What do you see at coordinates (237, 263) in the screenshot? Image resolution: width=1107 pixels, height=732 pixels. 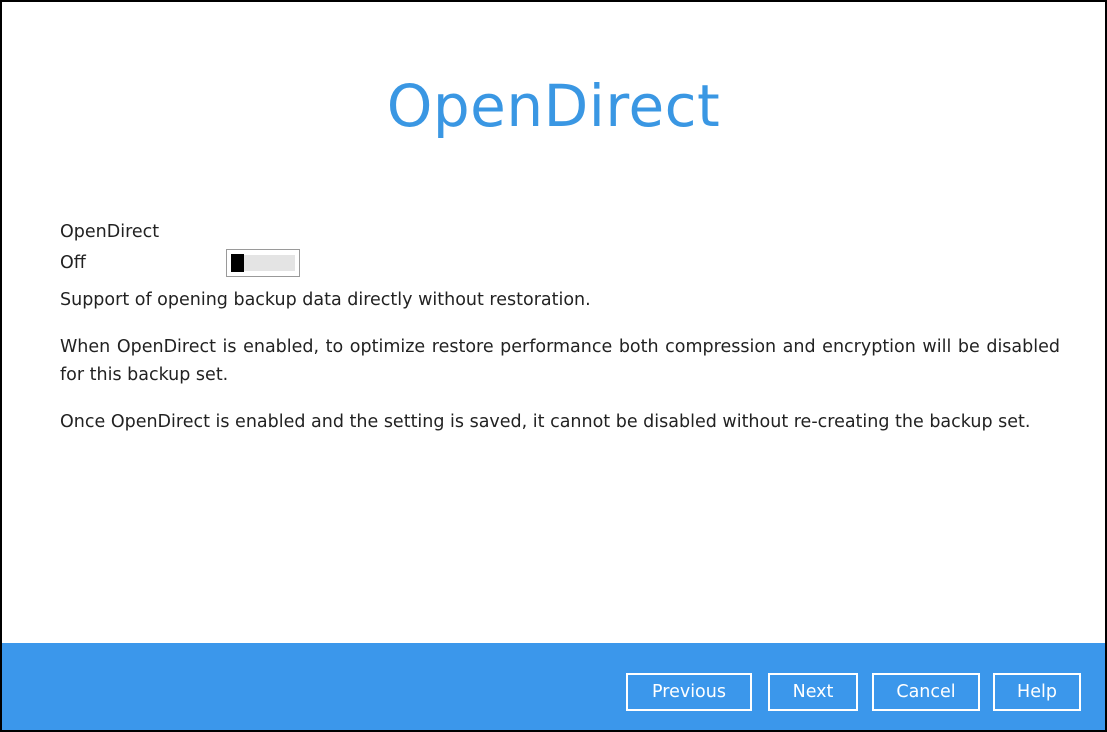 I see `toggle-knob` at bounding box center [237, 263].